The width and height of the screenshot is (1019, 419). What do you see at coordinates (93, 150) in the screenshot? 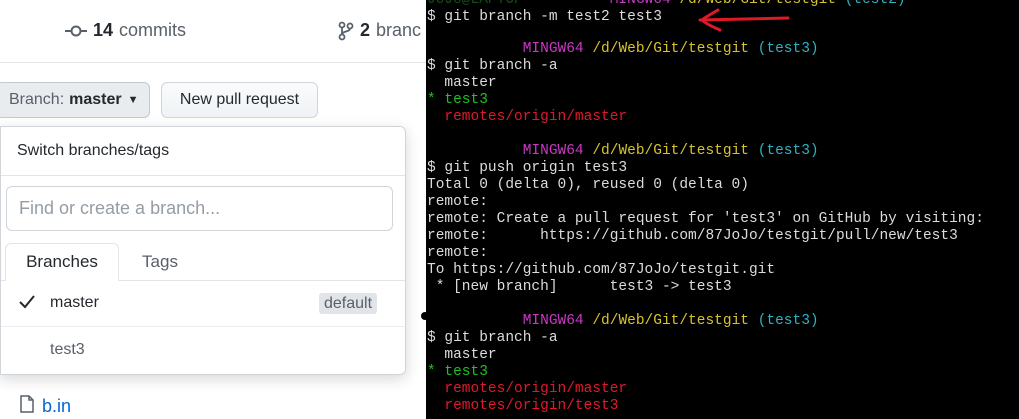
I see `menu-title: Switch branches/tags` at bounding box center [93, 150].